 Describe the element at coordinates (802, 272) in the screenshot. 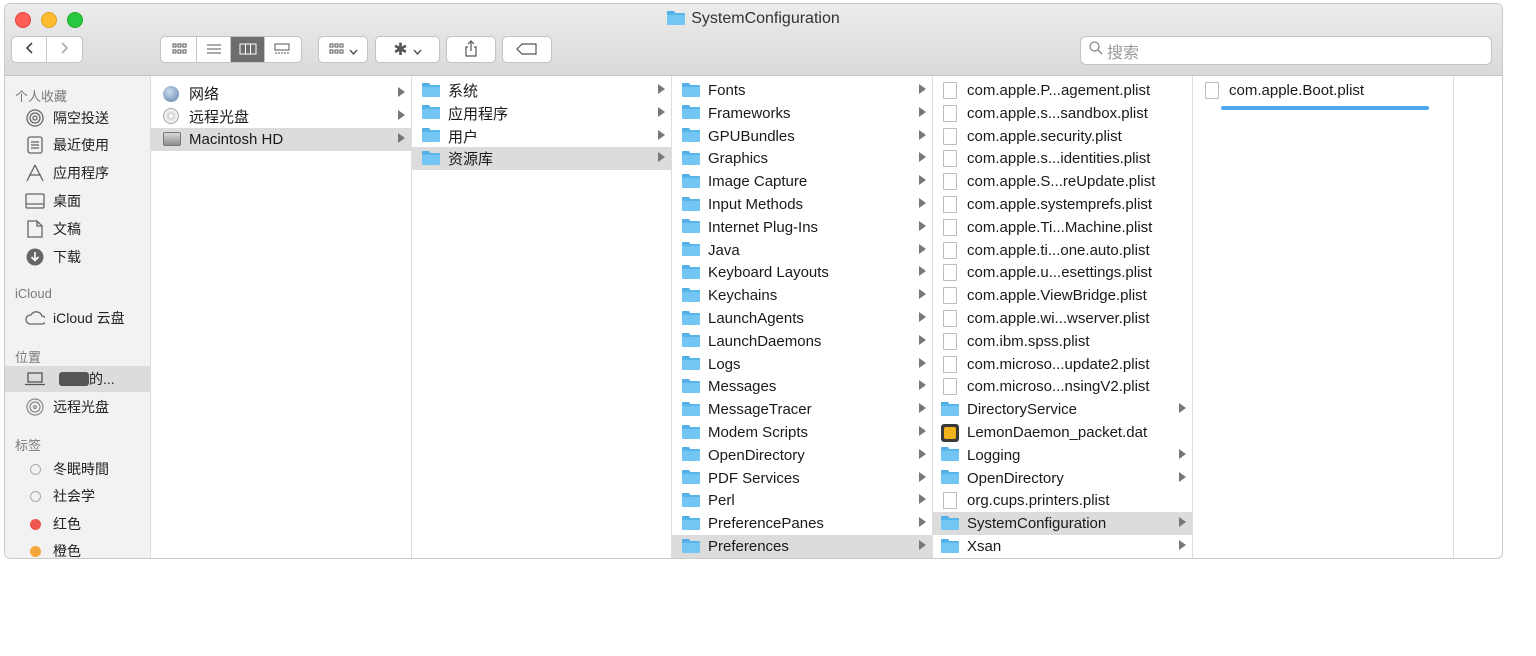

I see `folder-row: Keyboard Layouts` at that location.